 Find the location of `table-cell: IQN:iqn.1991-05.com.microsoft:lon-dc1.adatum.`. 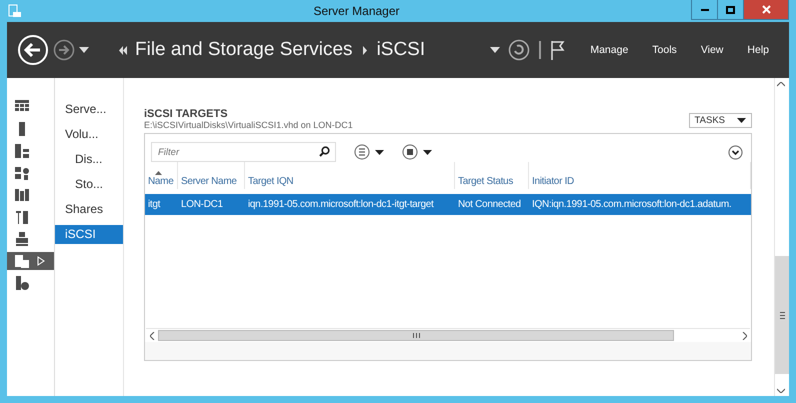

table-cell: IQN:iqn.1991-05.com.microsoft:lon-dc1.adatum. is located at coordinates (640, 204).